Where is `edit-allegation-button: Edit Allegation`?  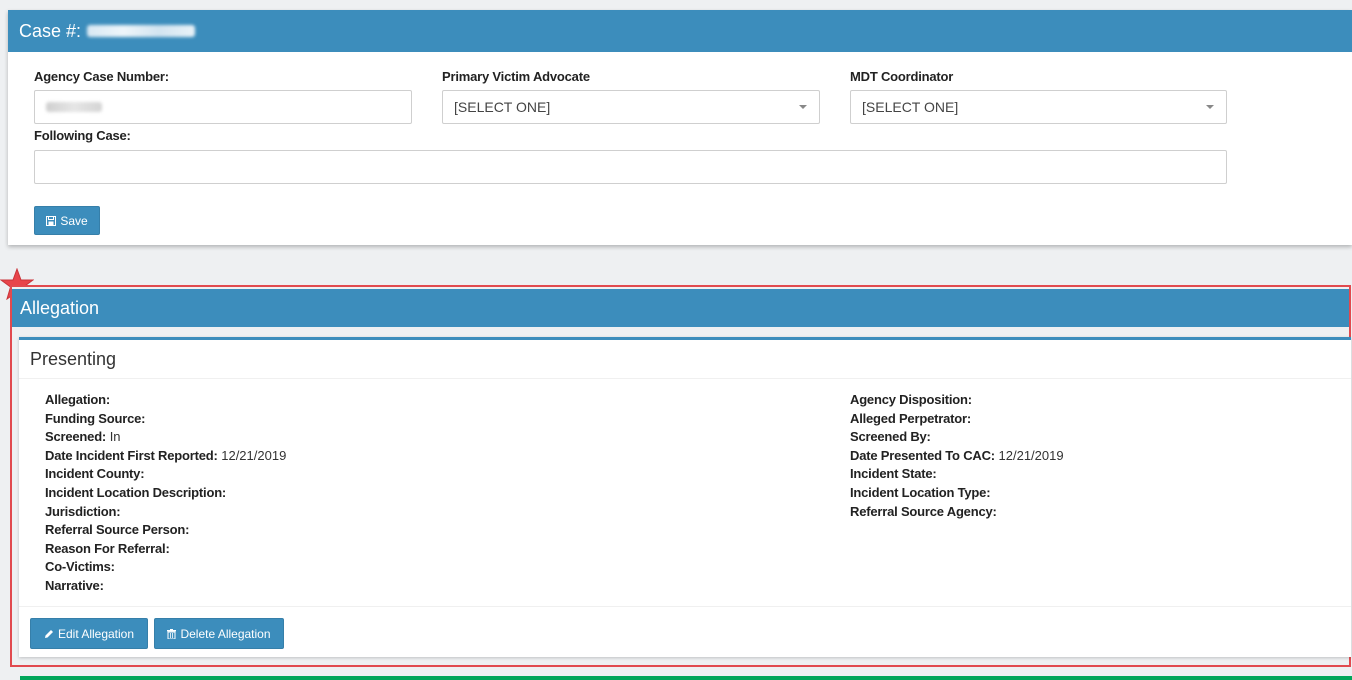 edit-allegation-button: Edit Allegation is located at coordinates (89, 633).